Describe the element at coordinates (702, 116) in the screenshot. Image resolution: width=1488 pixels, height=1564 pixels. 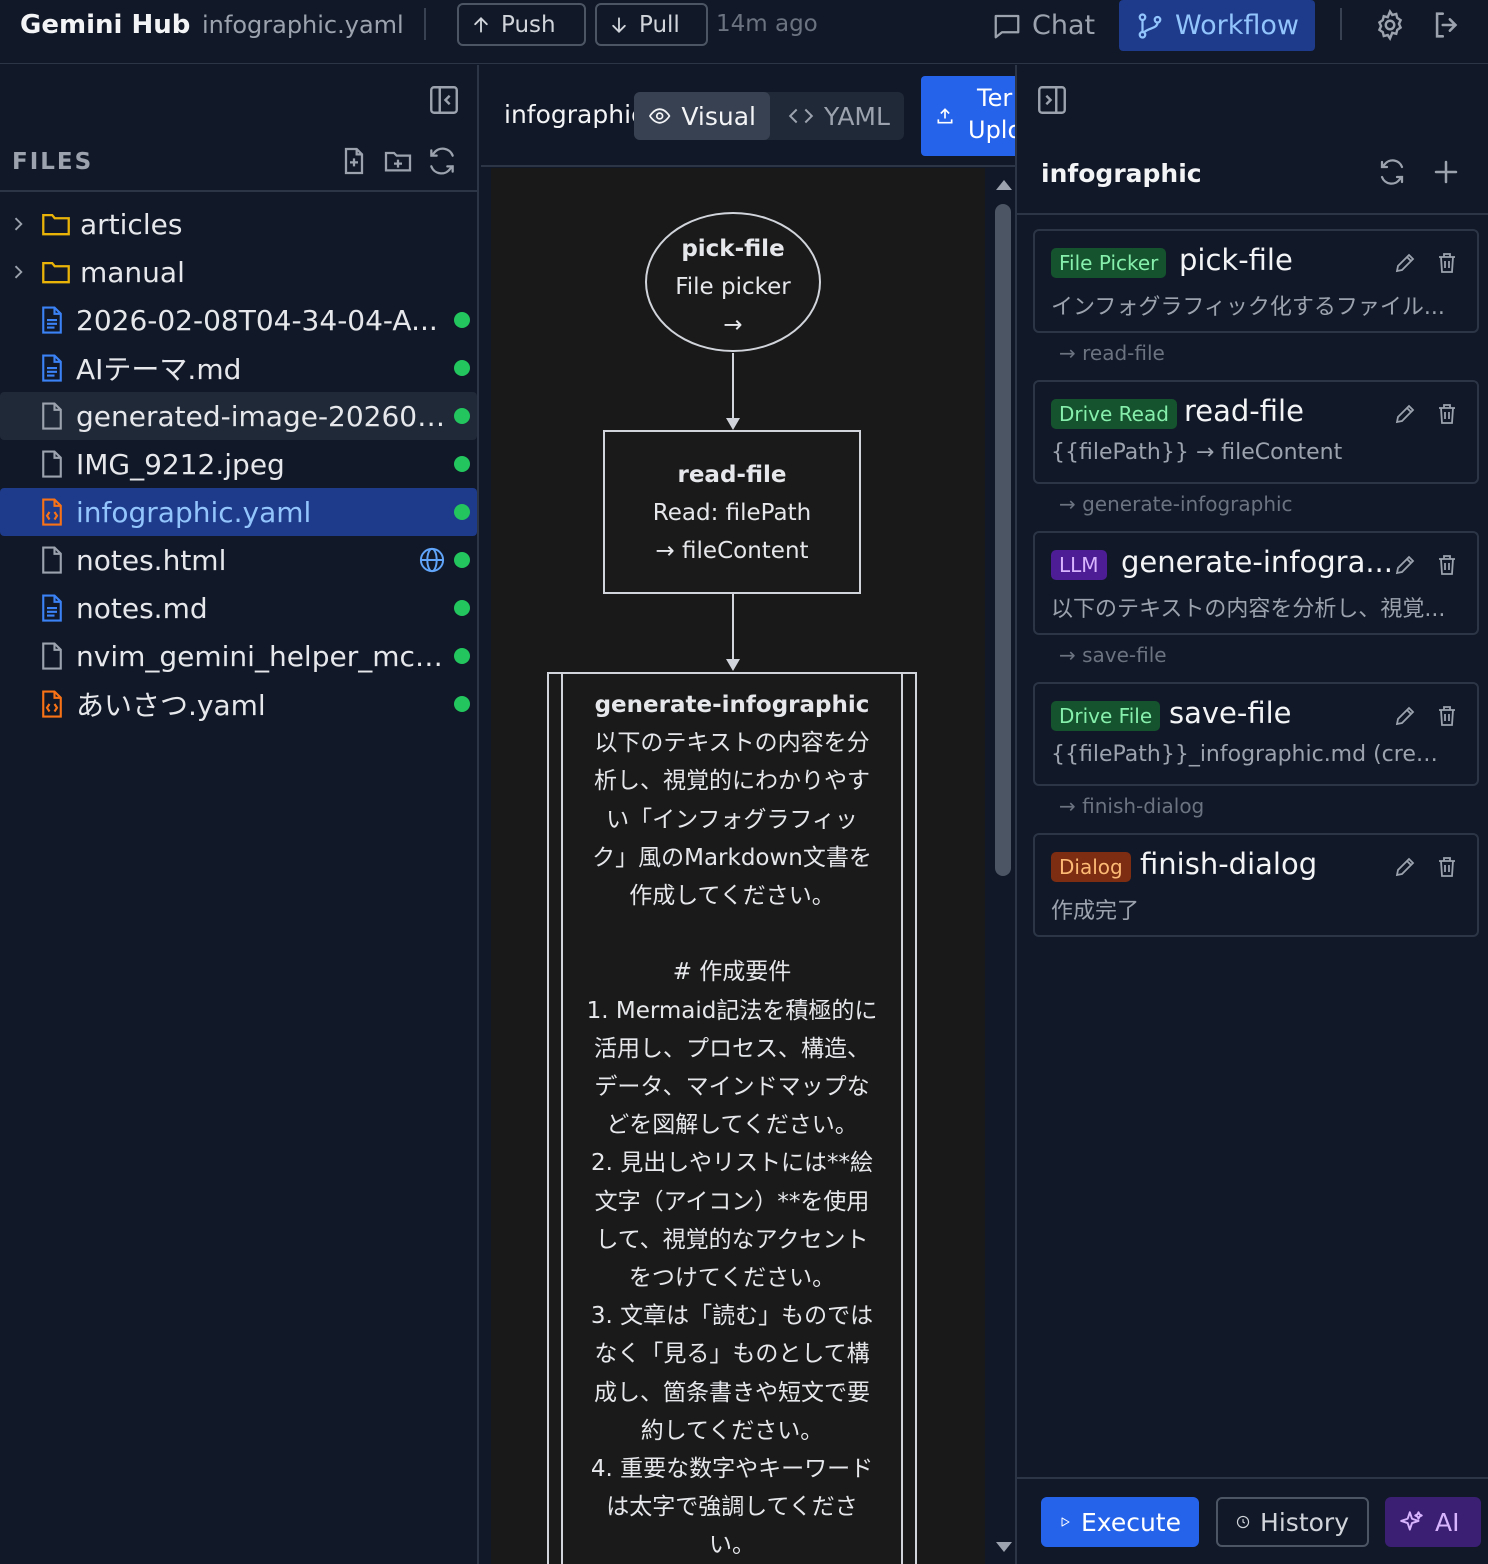
I see `tab-visual: Visual` at that location.